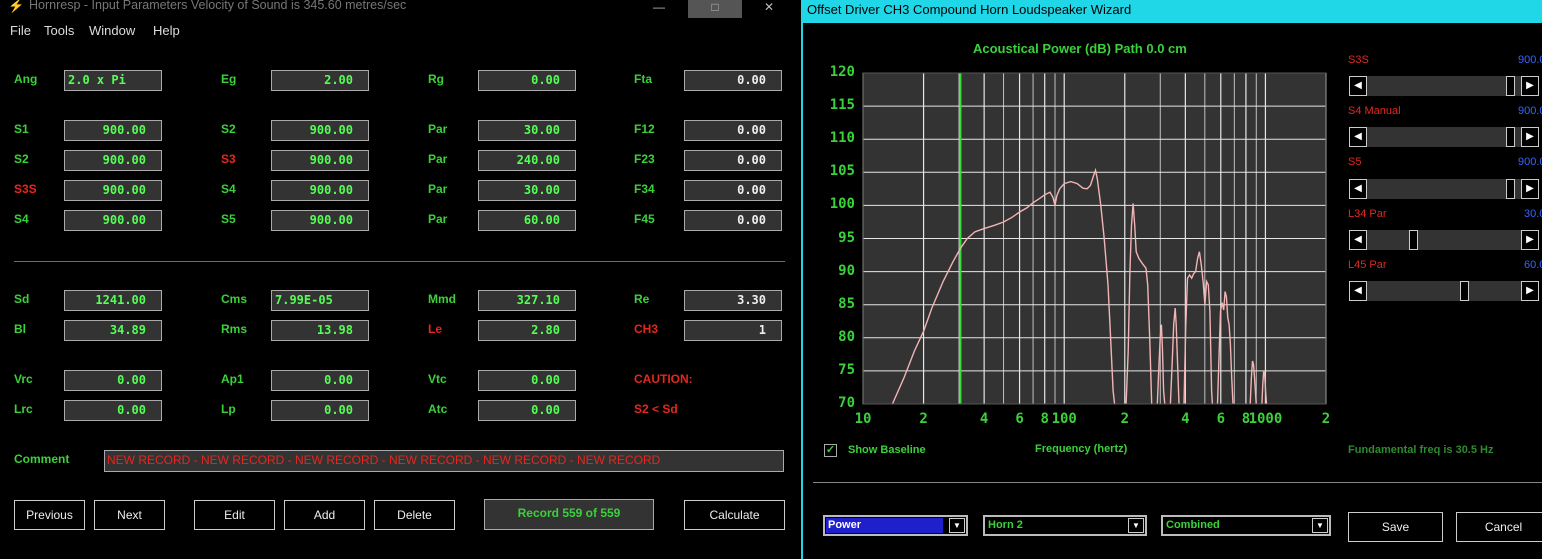 Image resolution: width=1542 pixels, height=559 pixels. What do you see at coordinates (320, 160) in the screenshot?
I see `param-field-s3: 900.00` at bounding box center [320, 160].